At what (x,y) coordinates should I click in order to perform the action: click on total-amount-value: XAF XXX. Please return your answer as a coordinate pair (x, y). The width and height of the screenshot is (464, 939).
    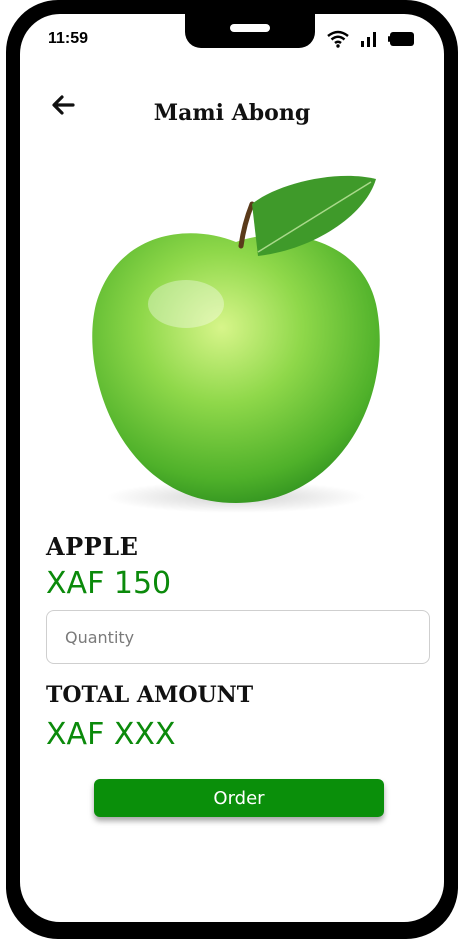
    Looking at the image, I should click on (111, 734).